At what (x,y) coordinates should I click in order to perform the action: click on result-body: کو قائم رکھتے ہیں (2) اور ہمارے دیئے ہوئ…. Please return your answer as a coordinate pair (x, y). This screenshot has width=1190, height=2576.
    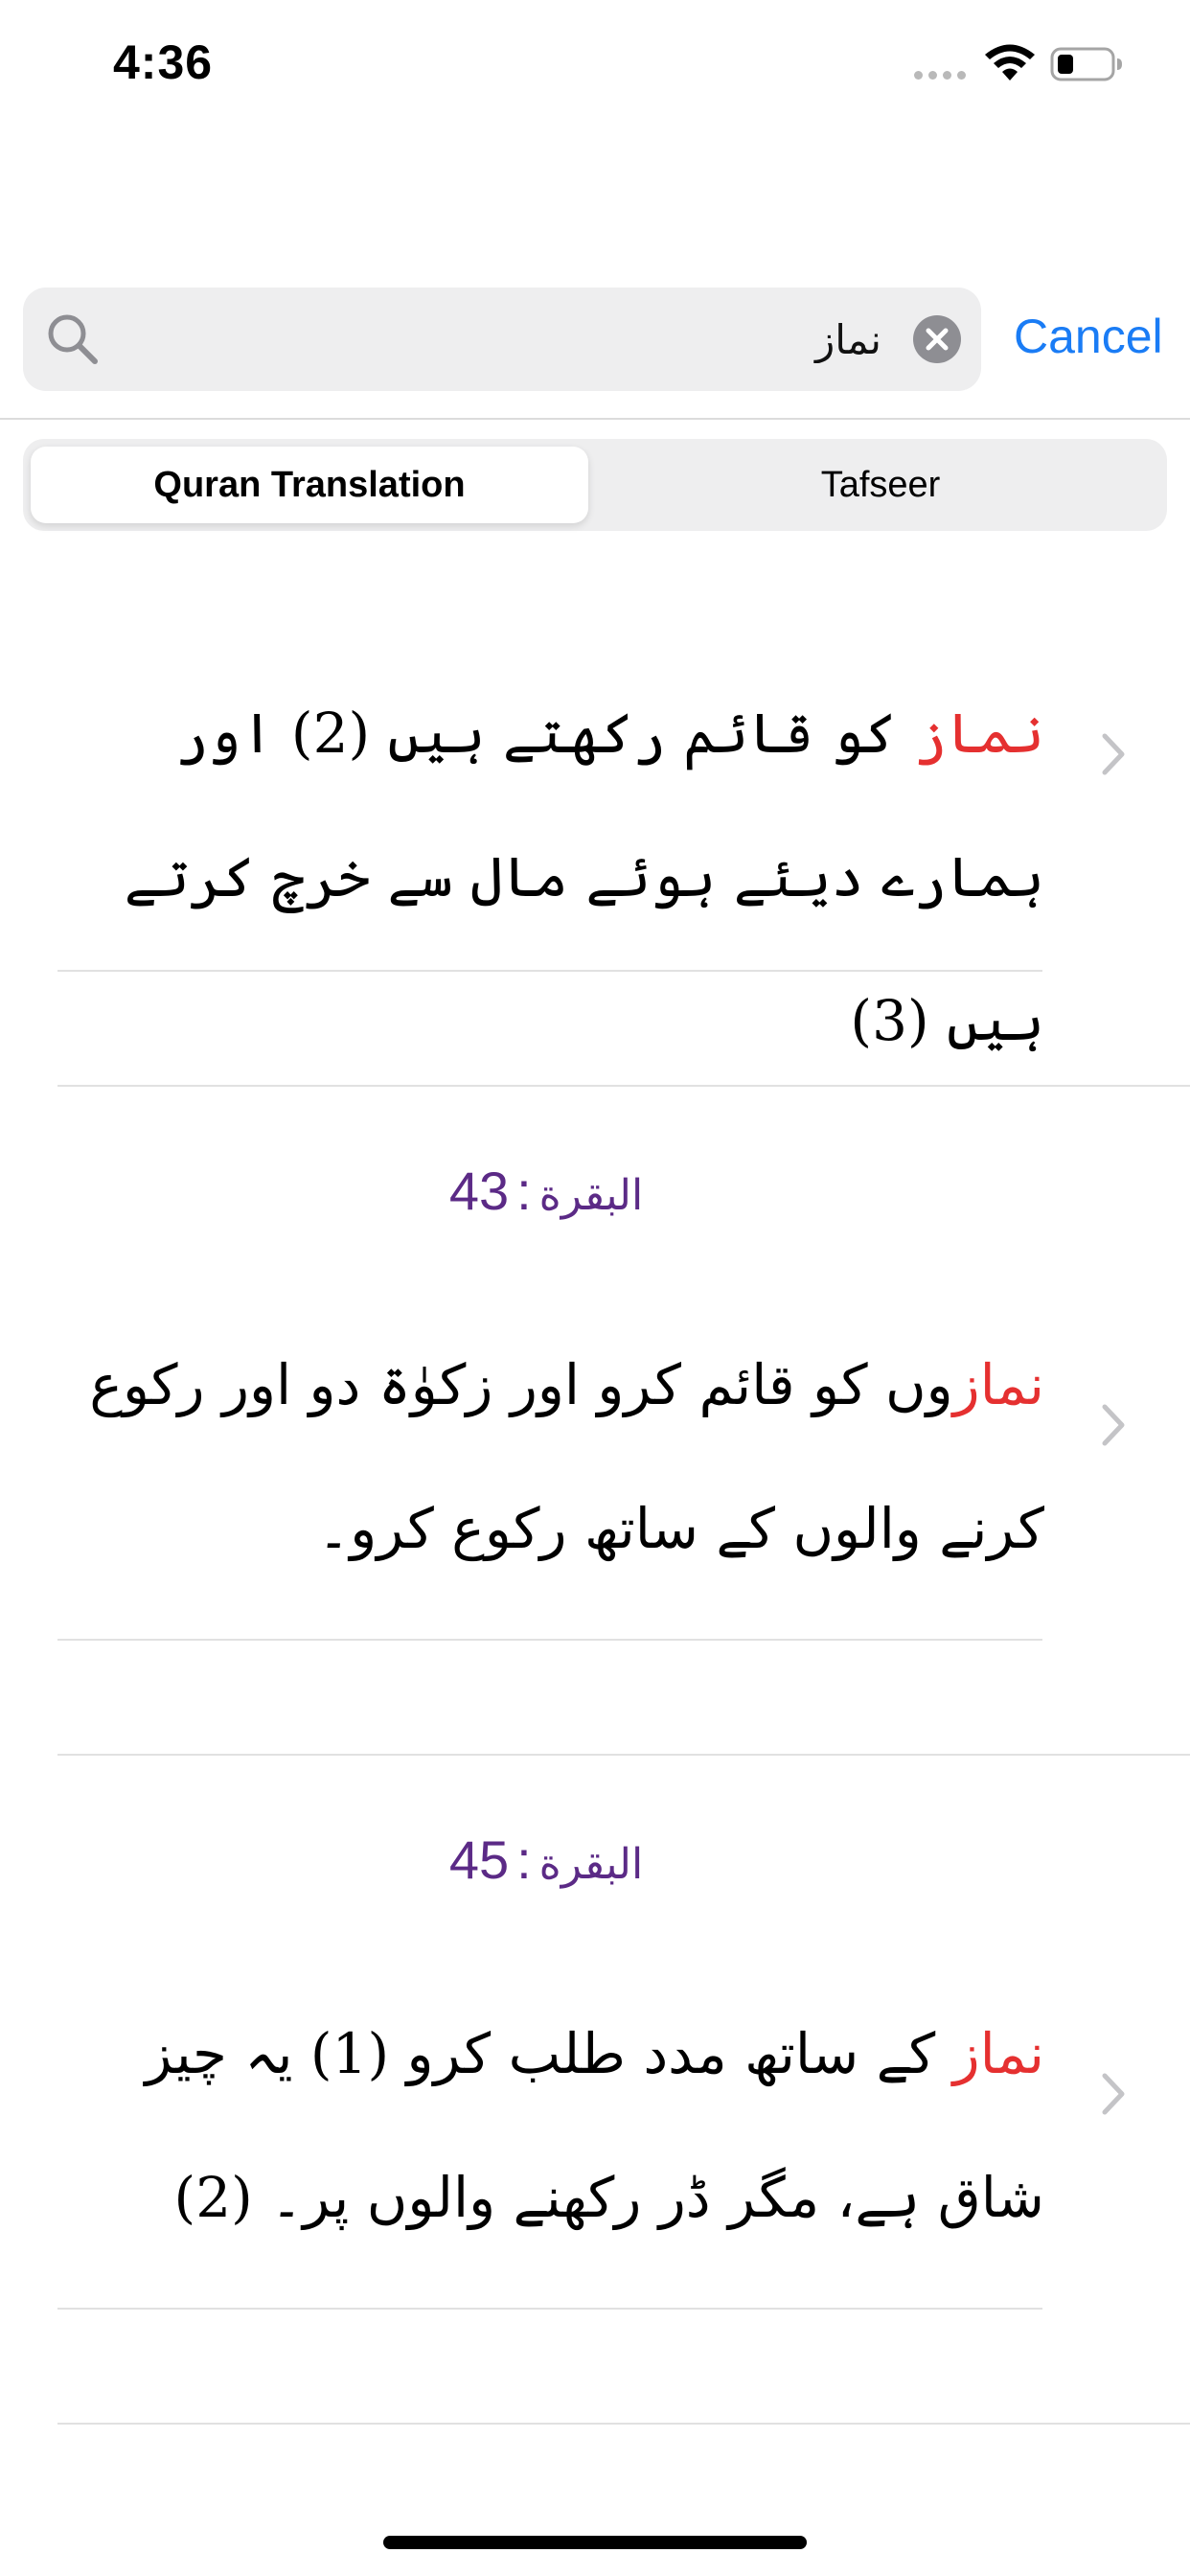
    Looking at the image, I should click on (584, 877).